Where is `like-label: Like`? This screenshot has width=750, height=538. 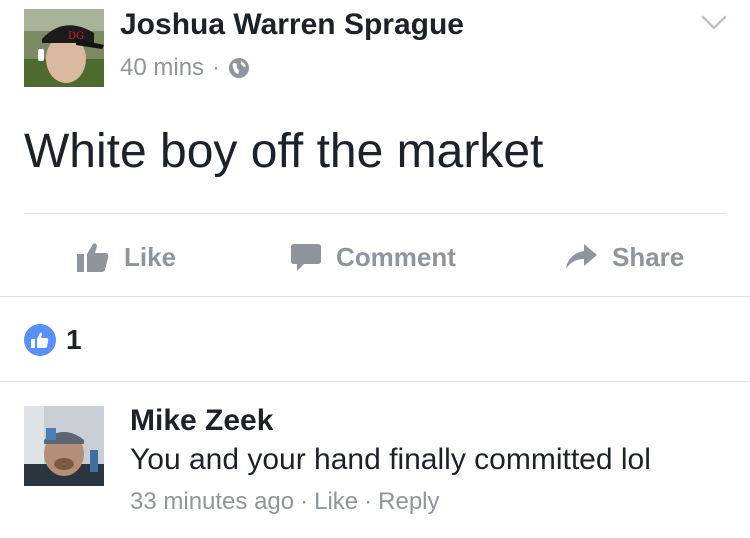
like-label: Like is located at coordinates (150, 256).